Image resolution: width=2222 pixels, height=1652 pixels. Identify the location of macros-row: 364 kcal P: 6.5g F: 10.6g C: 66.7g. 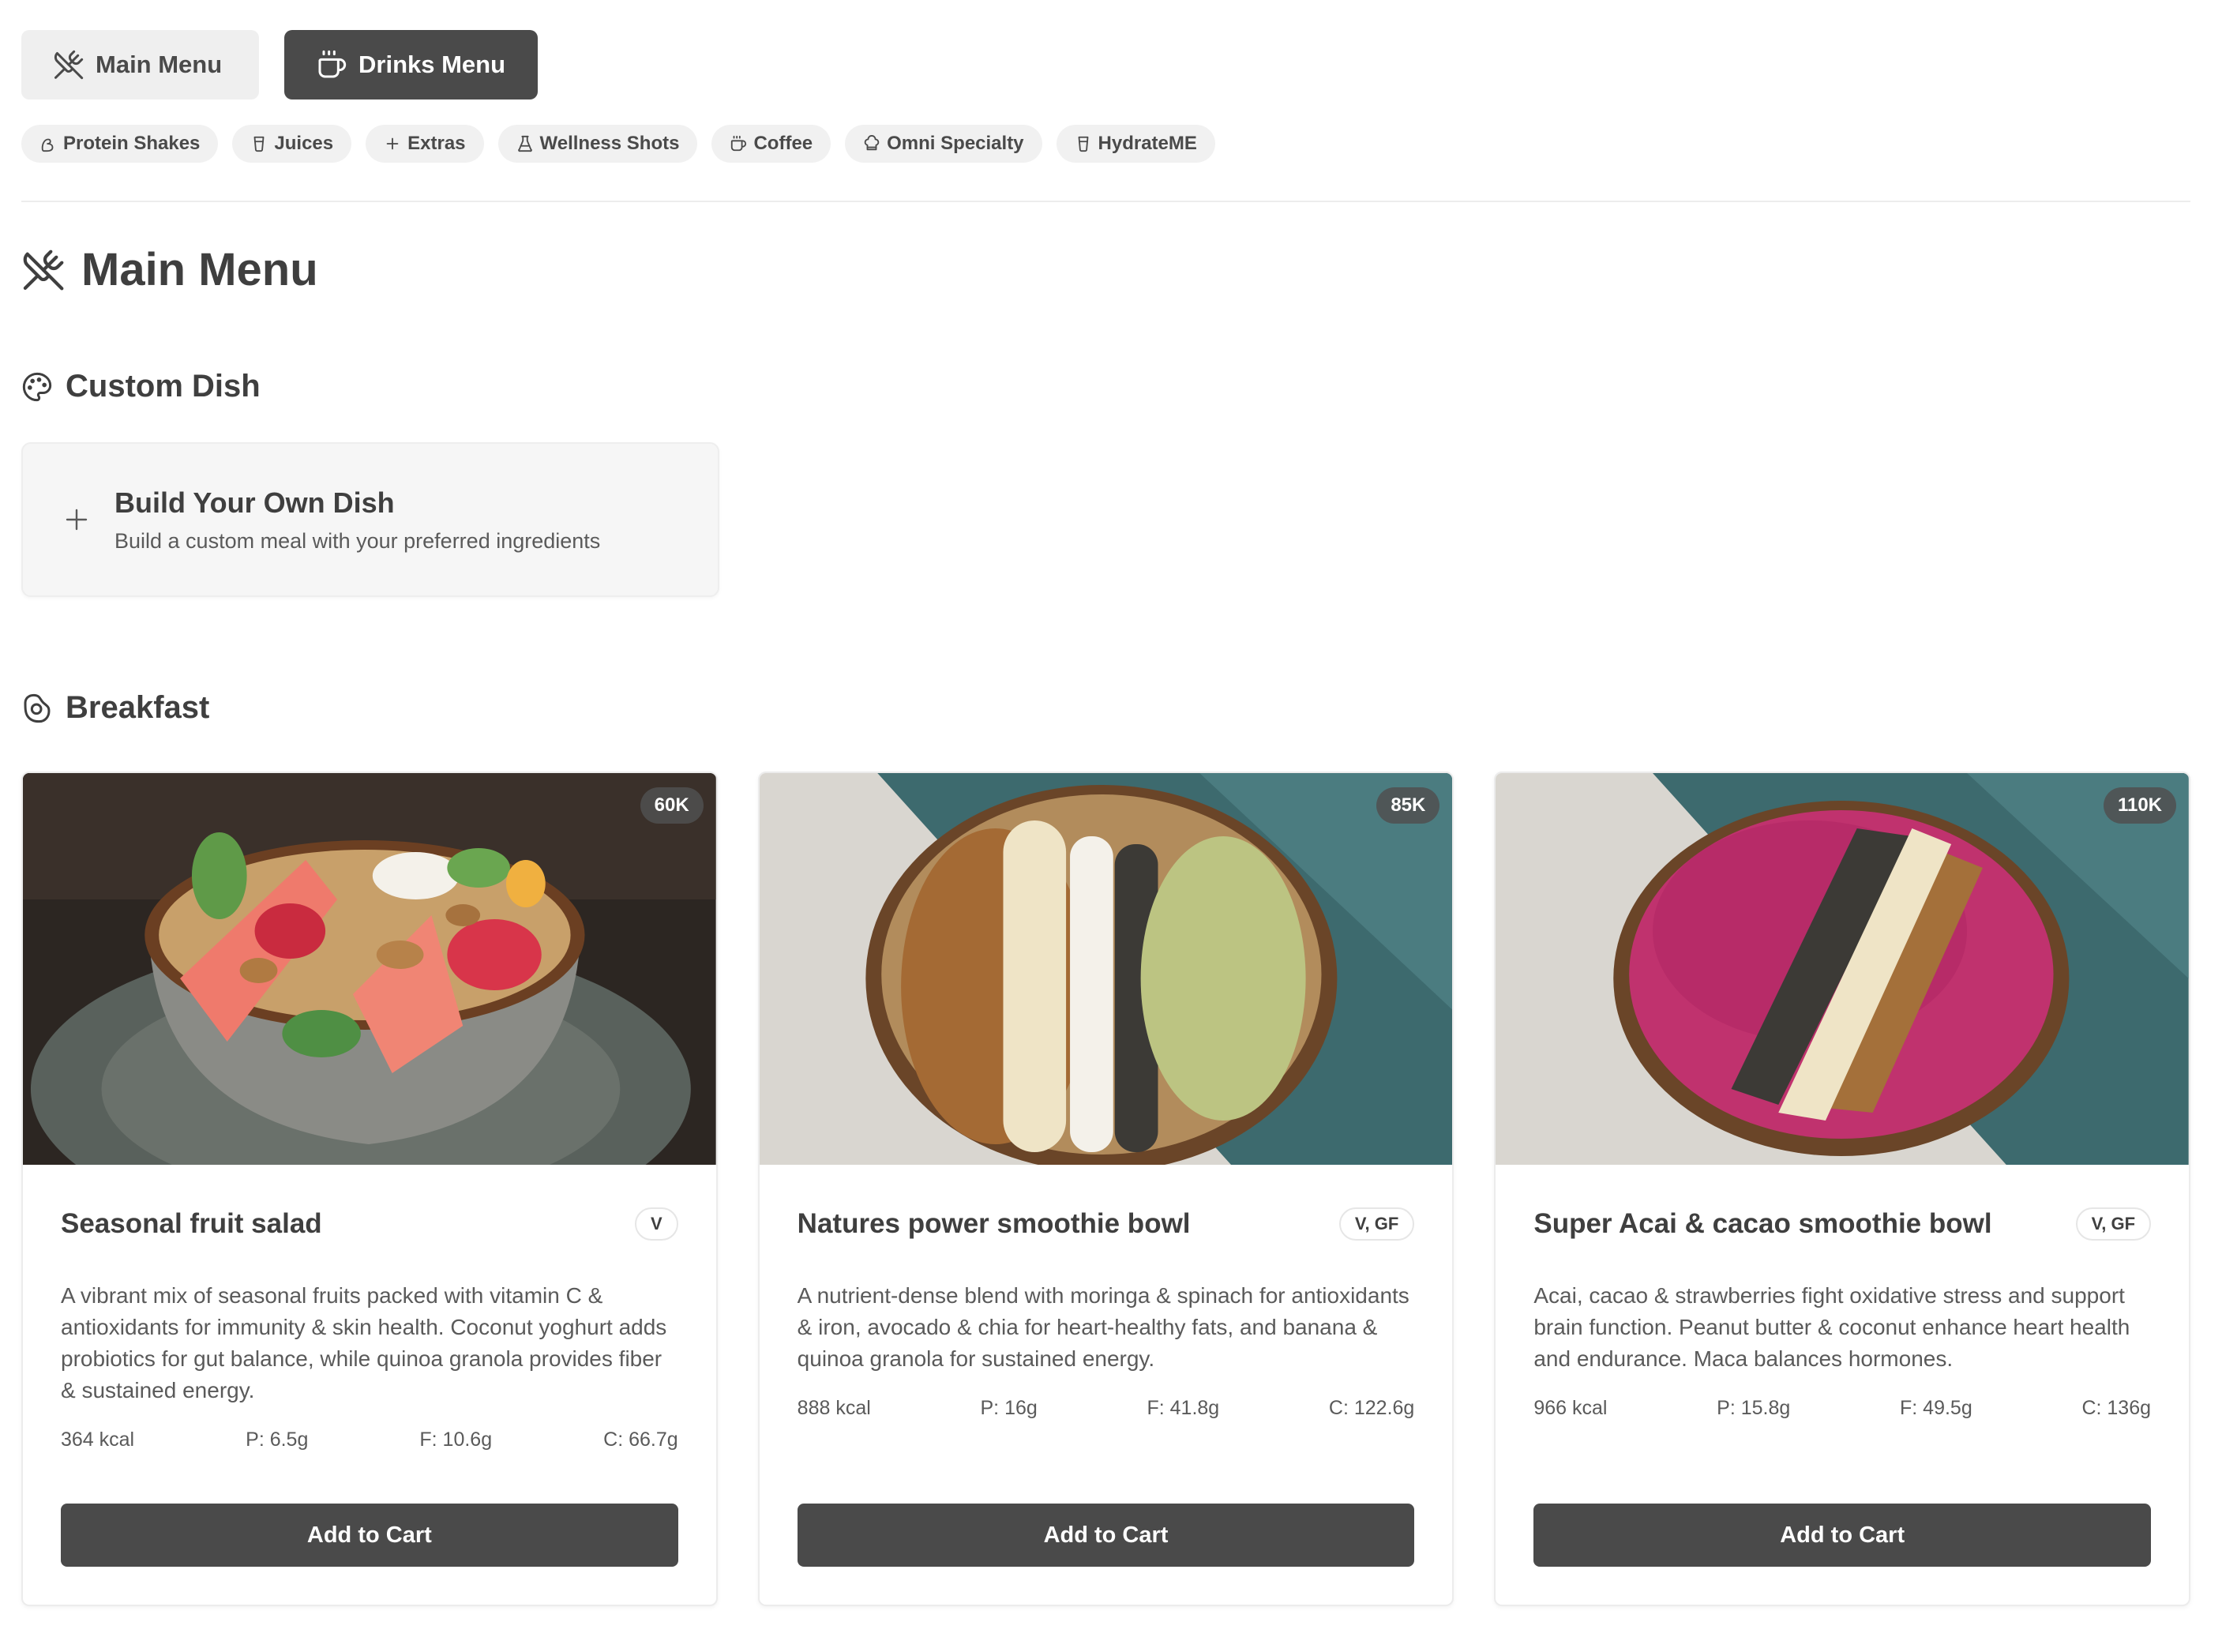
(369, 1440).